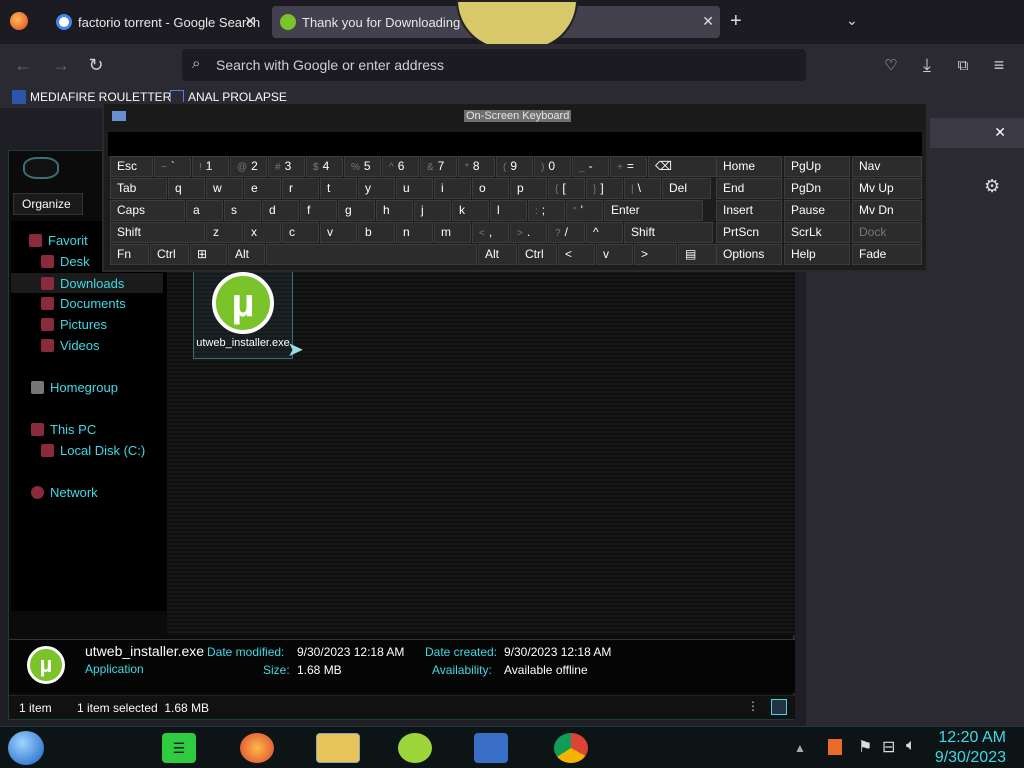 This screenshot has height=768, width=1024. What do you see at coordinates (852, 20) in the screenshot?
I see `chevron-down-icon: ⌄` at bounding box center [852, 20].